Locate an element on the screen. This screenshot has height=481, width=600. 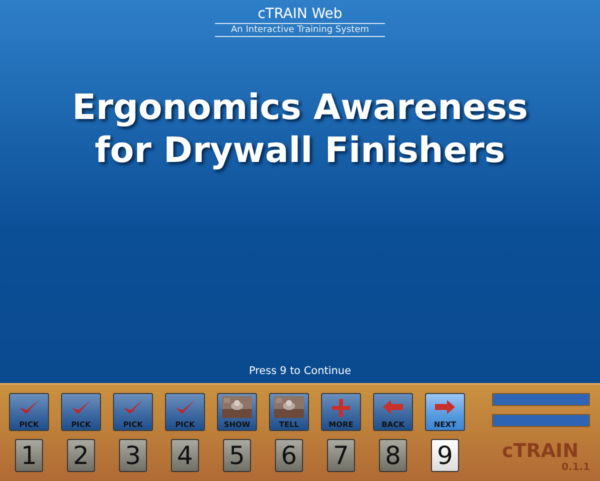
number-key: 7 is located at coordinates (341, 455).